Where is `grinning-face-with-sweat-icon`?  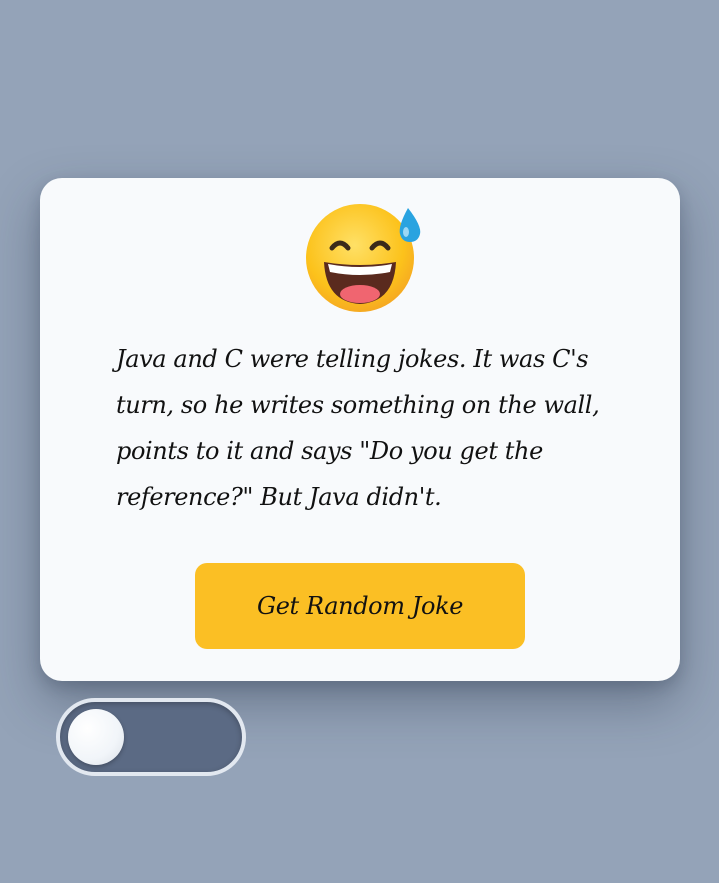 grinning-face-with-sweat-icon is located at coordinates (363, 258).